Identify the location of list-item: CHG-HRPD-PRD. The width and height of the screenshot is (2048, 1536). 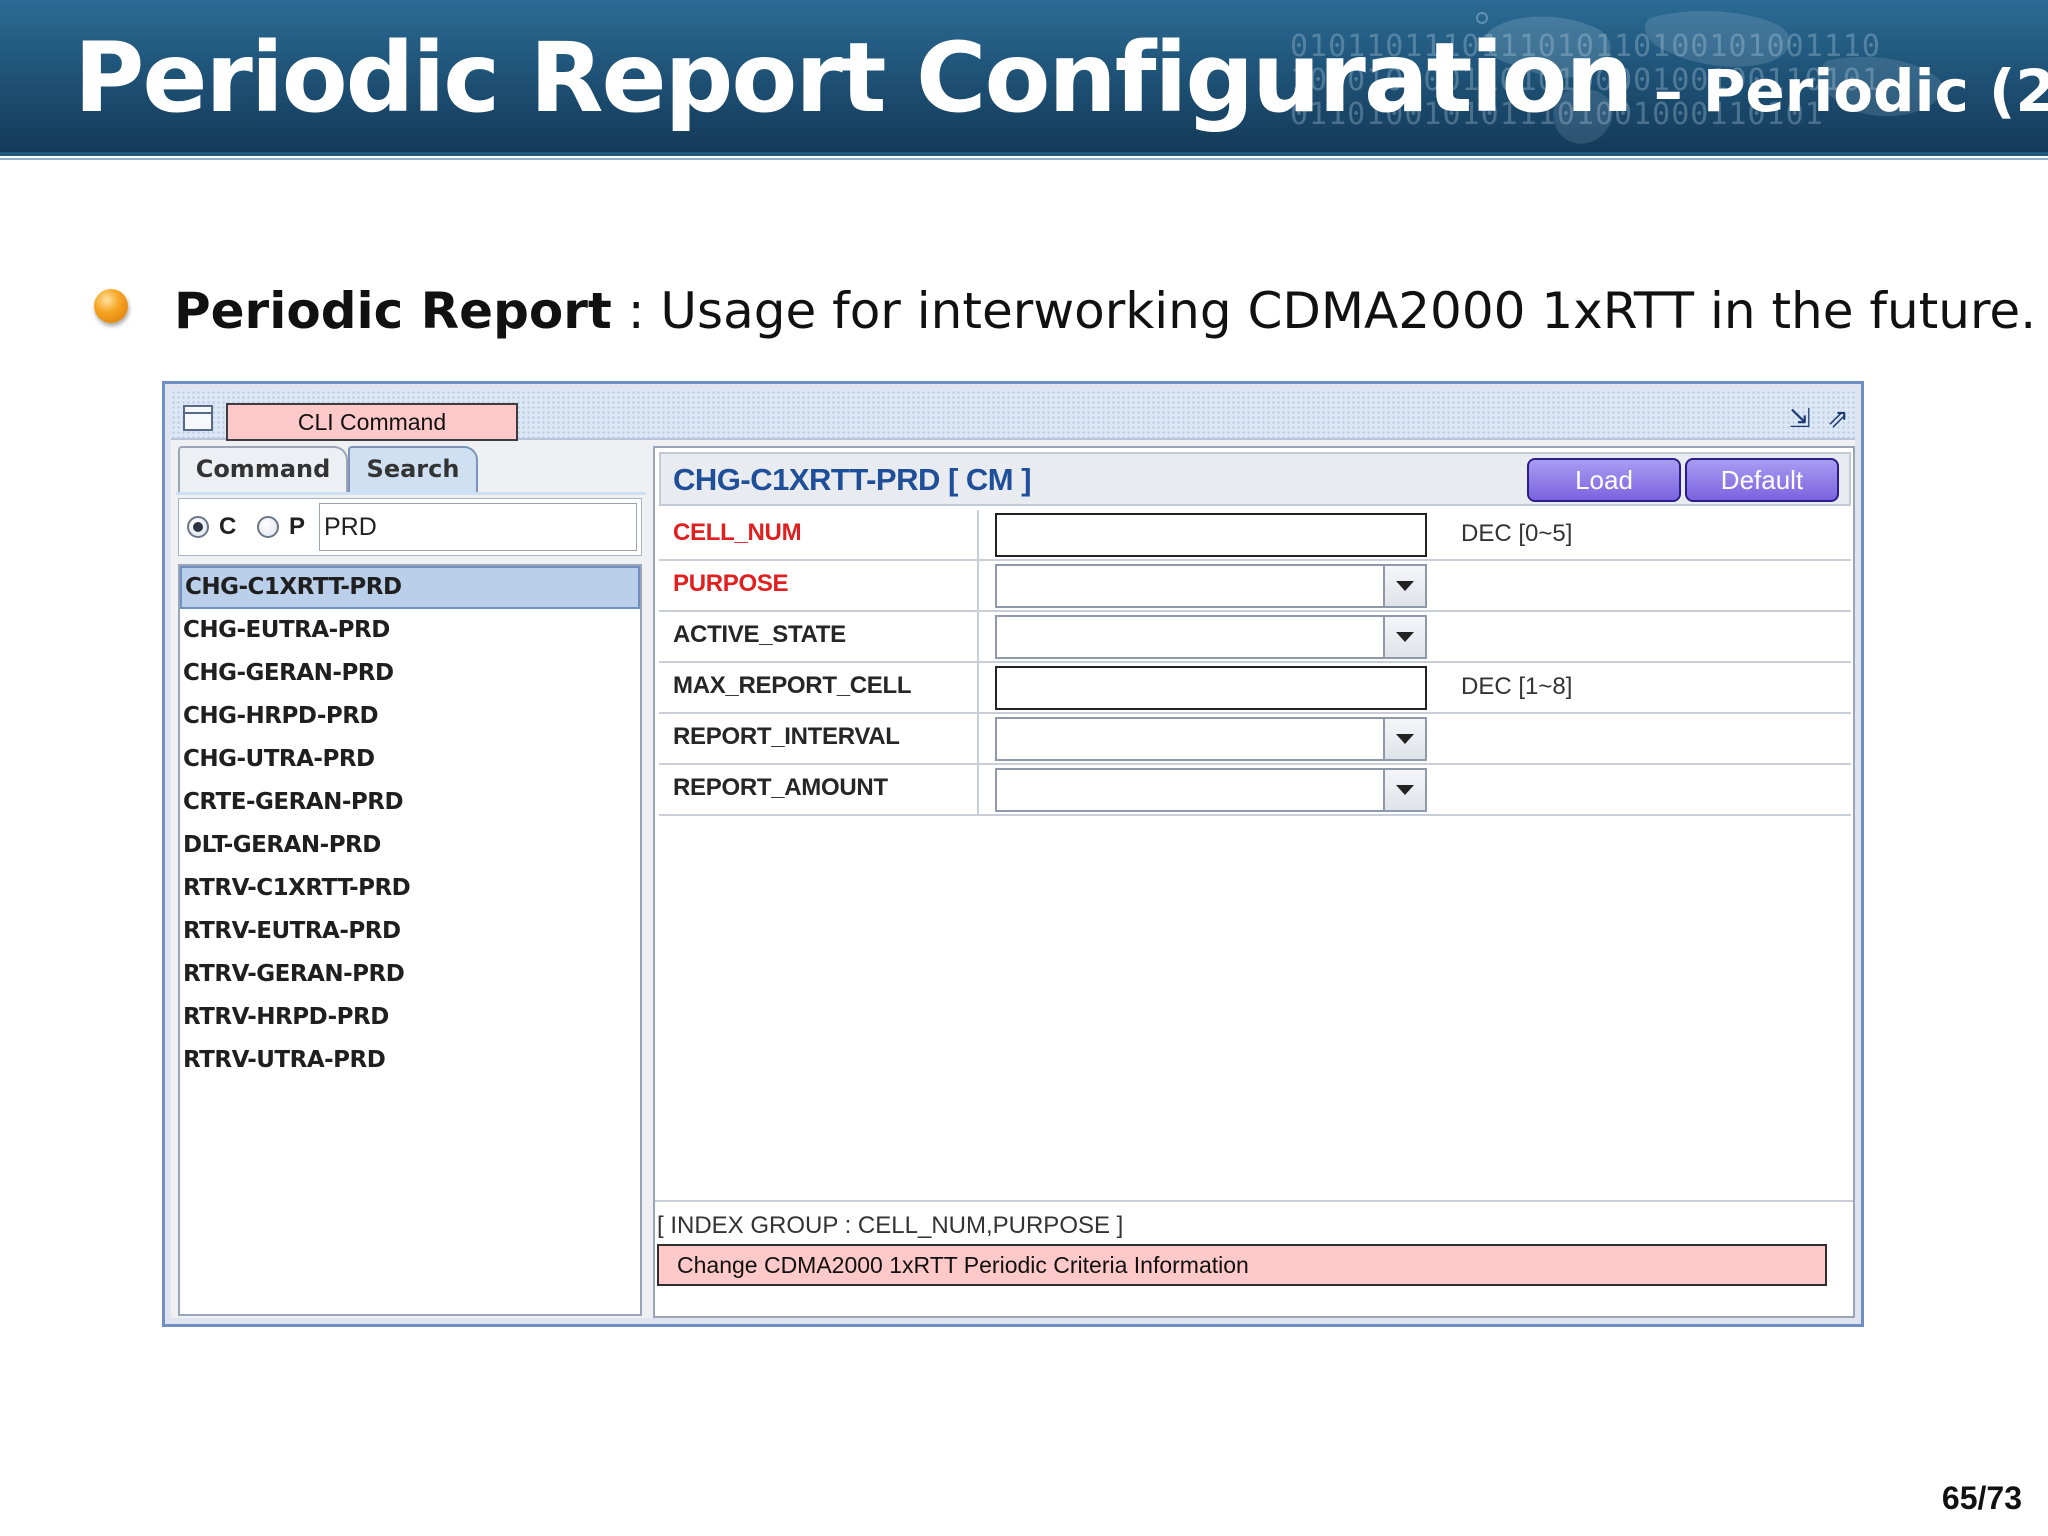
(410, 716).